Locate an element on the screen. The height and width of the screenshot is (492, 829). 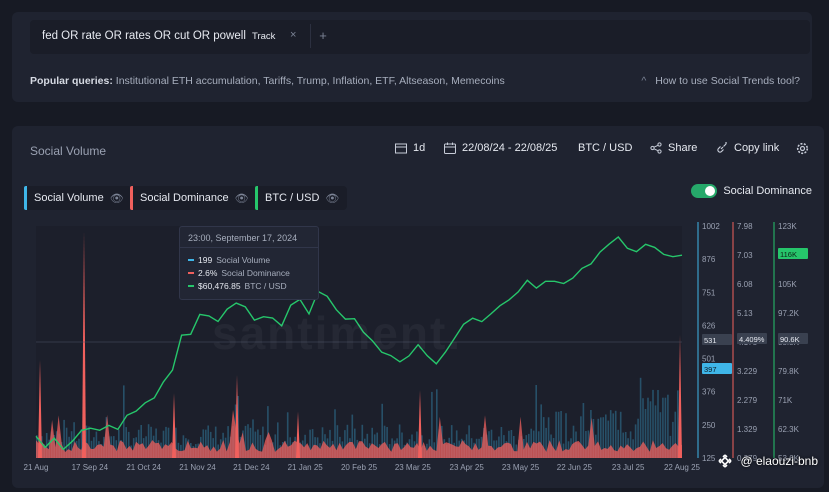
copy-link-button: Copy link is located at coordinates (747, 148).